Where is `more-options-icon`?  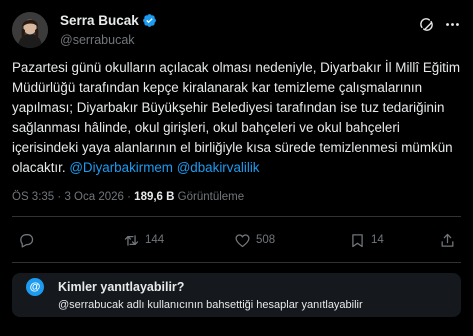
more-options-icon is located at coordinates (452, 24).